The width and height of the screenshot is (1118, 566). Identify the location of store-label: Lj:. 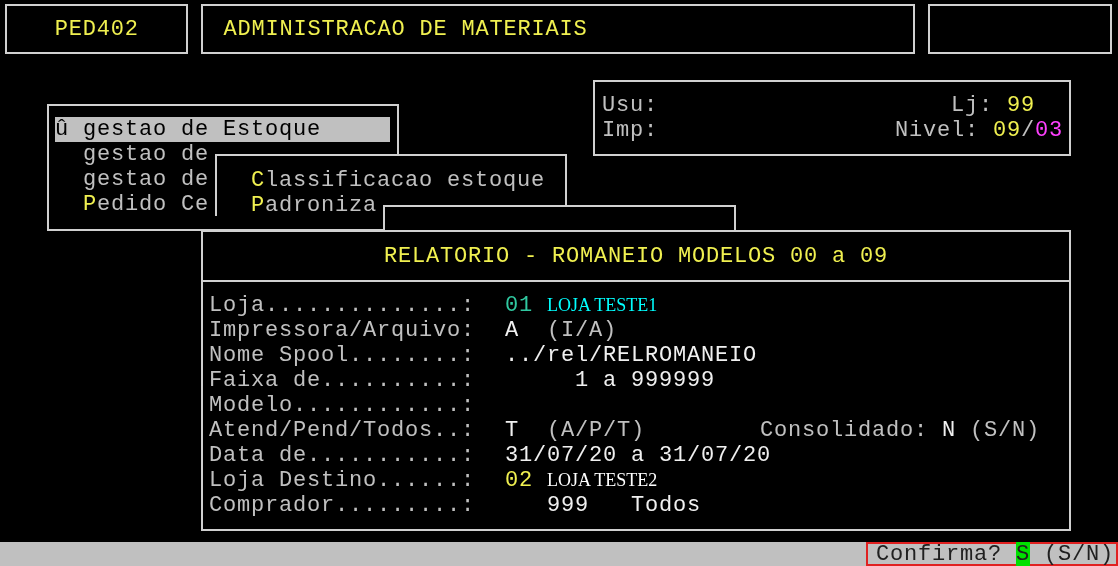
(972, 105).